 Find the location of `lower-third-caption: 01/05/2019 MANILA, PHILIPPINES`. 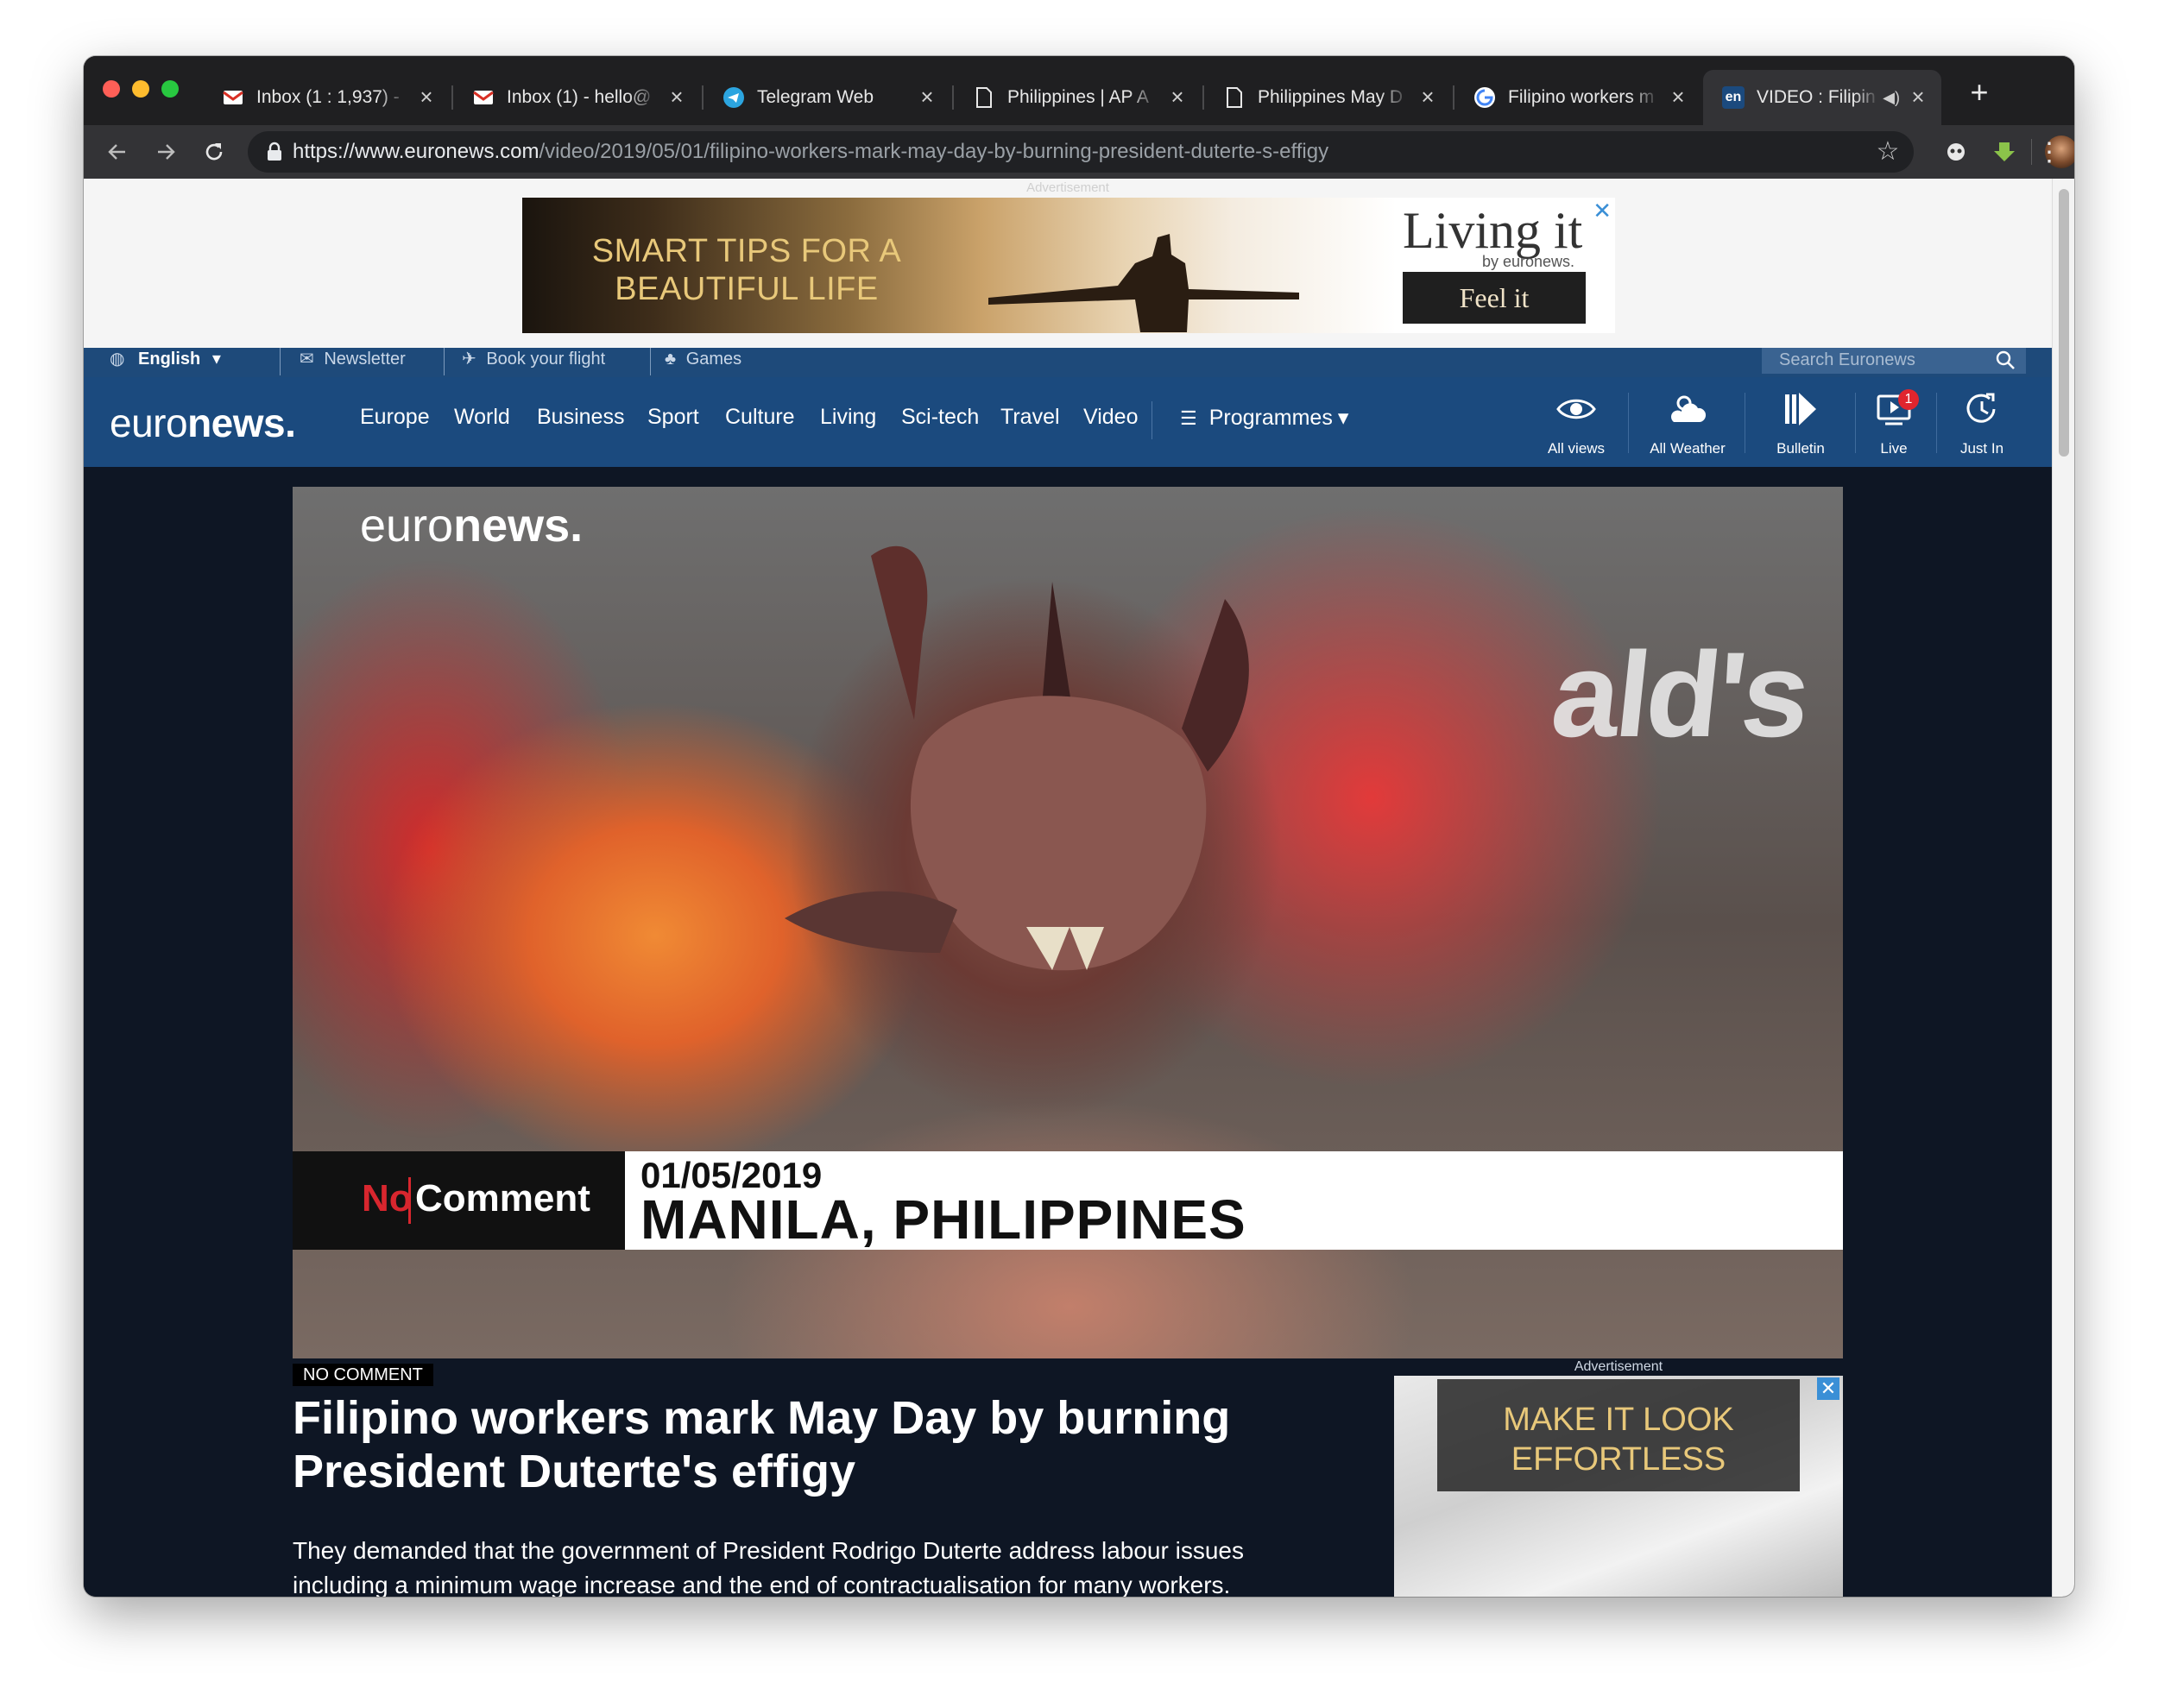

lower-third-caption: 01/05/2019 MANILA, PHILIPPINES is located at coordinates (1234, 1201).